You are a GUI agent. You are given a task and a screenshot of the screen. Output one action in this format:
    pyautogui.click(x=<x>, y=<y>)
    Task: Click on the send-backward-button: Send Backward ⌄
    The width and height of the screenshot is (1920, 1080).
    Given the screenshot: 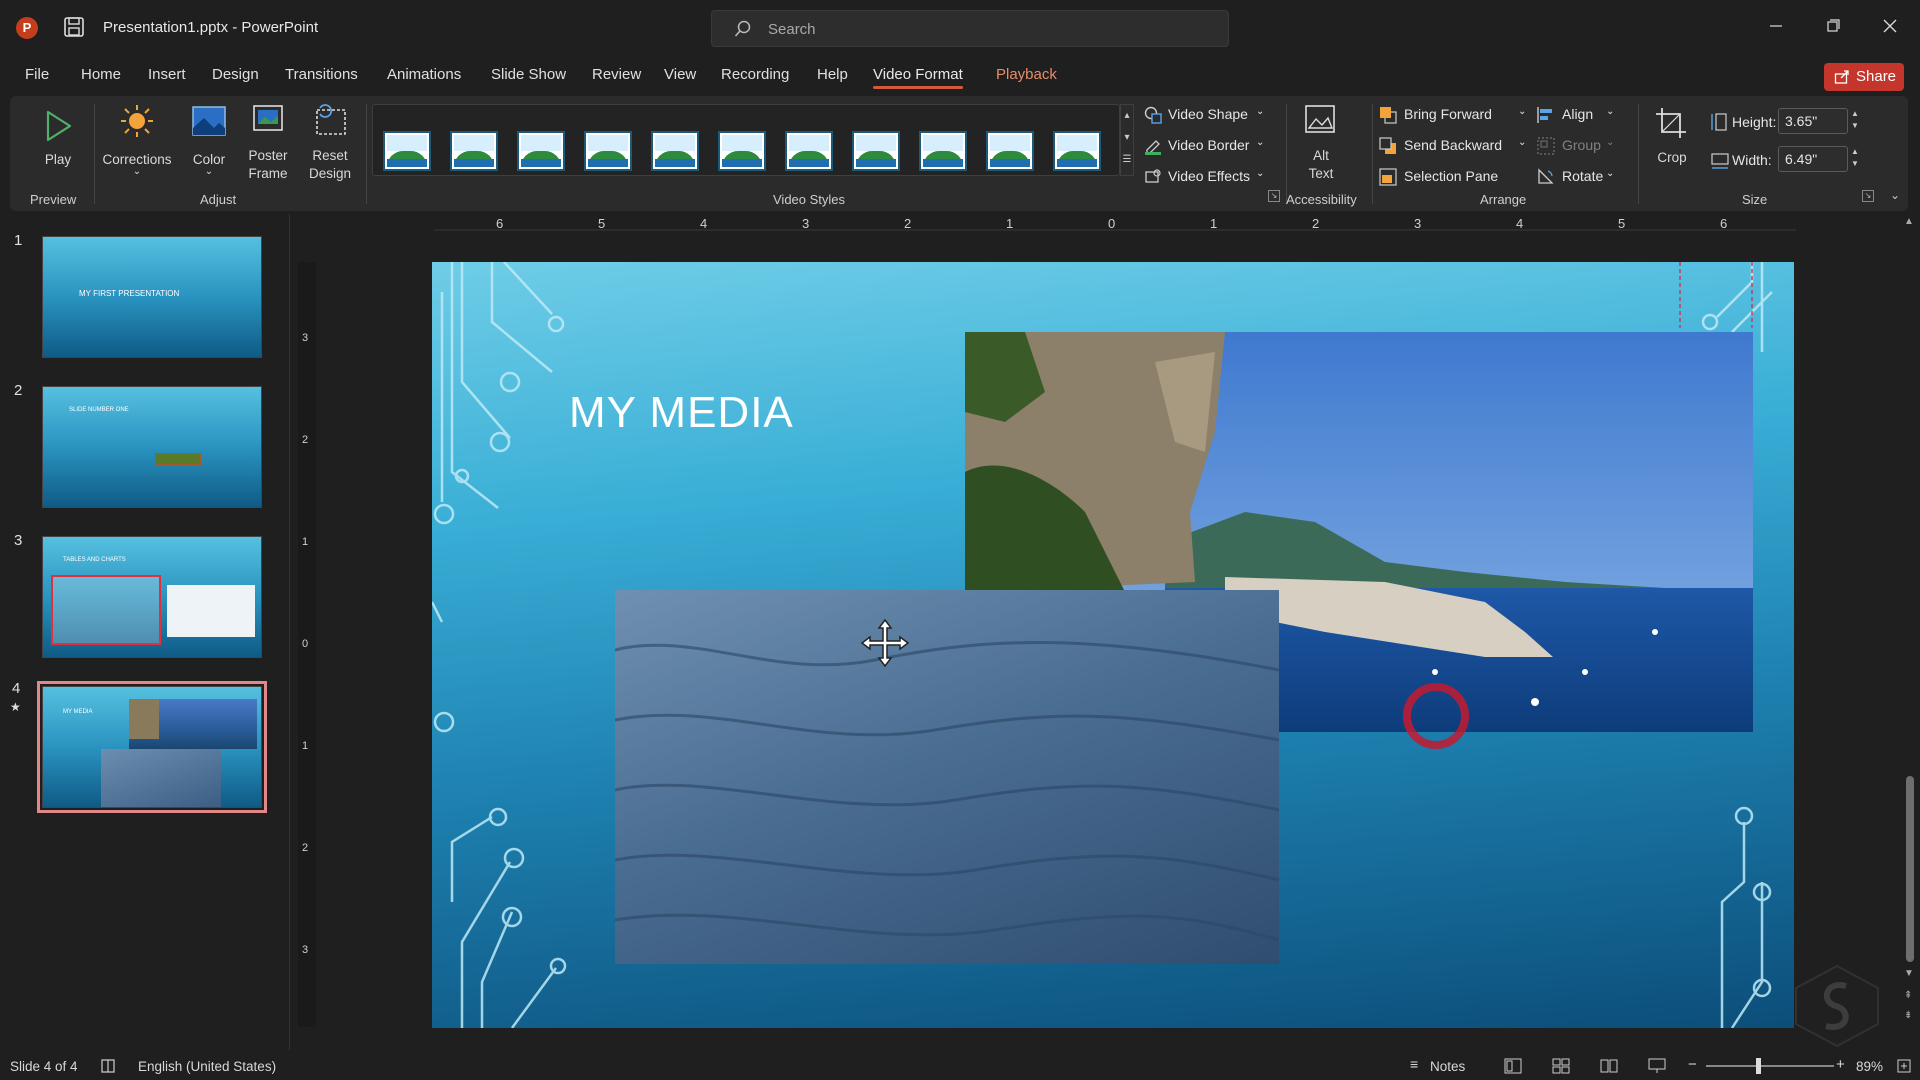 What is the action you would take?
    pyautogui.click(x=1453, y=146)
    